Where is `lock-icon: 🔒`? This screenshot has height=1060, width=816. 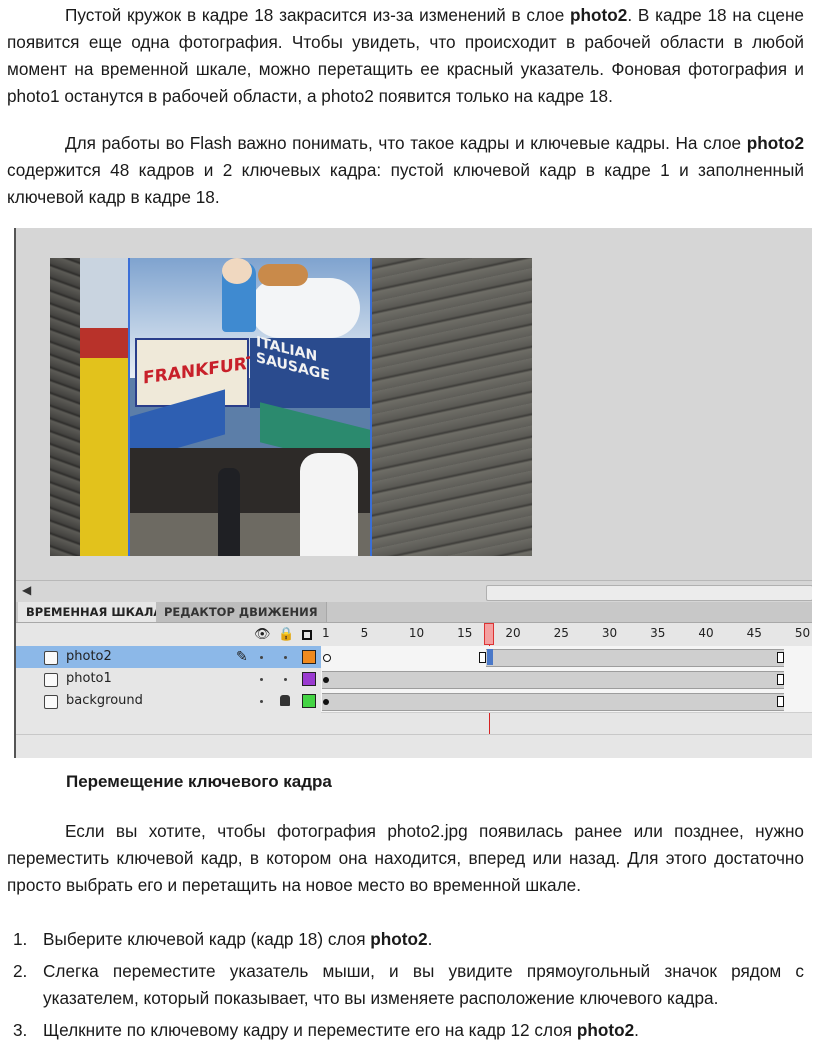 lock-icon: 🔒 is located at coordinates (286, 634).